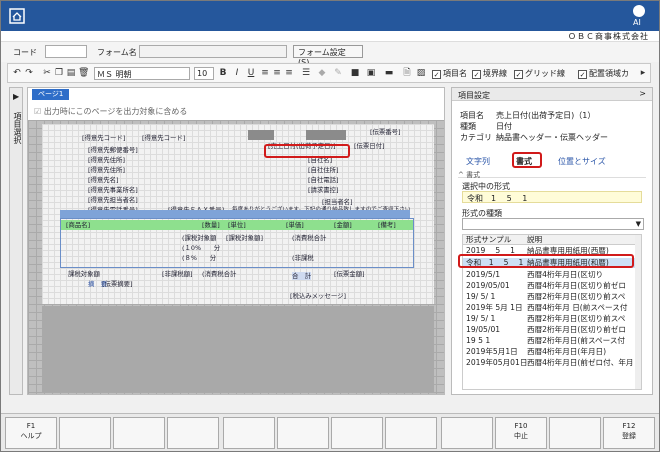 The width and height of the screenshot is (660, 452). What do you see at coordinates (78, 225) in the screenshot?
I see `field: [商品名]` at bounding box center [78, 225].